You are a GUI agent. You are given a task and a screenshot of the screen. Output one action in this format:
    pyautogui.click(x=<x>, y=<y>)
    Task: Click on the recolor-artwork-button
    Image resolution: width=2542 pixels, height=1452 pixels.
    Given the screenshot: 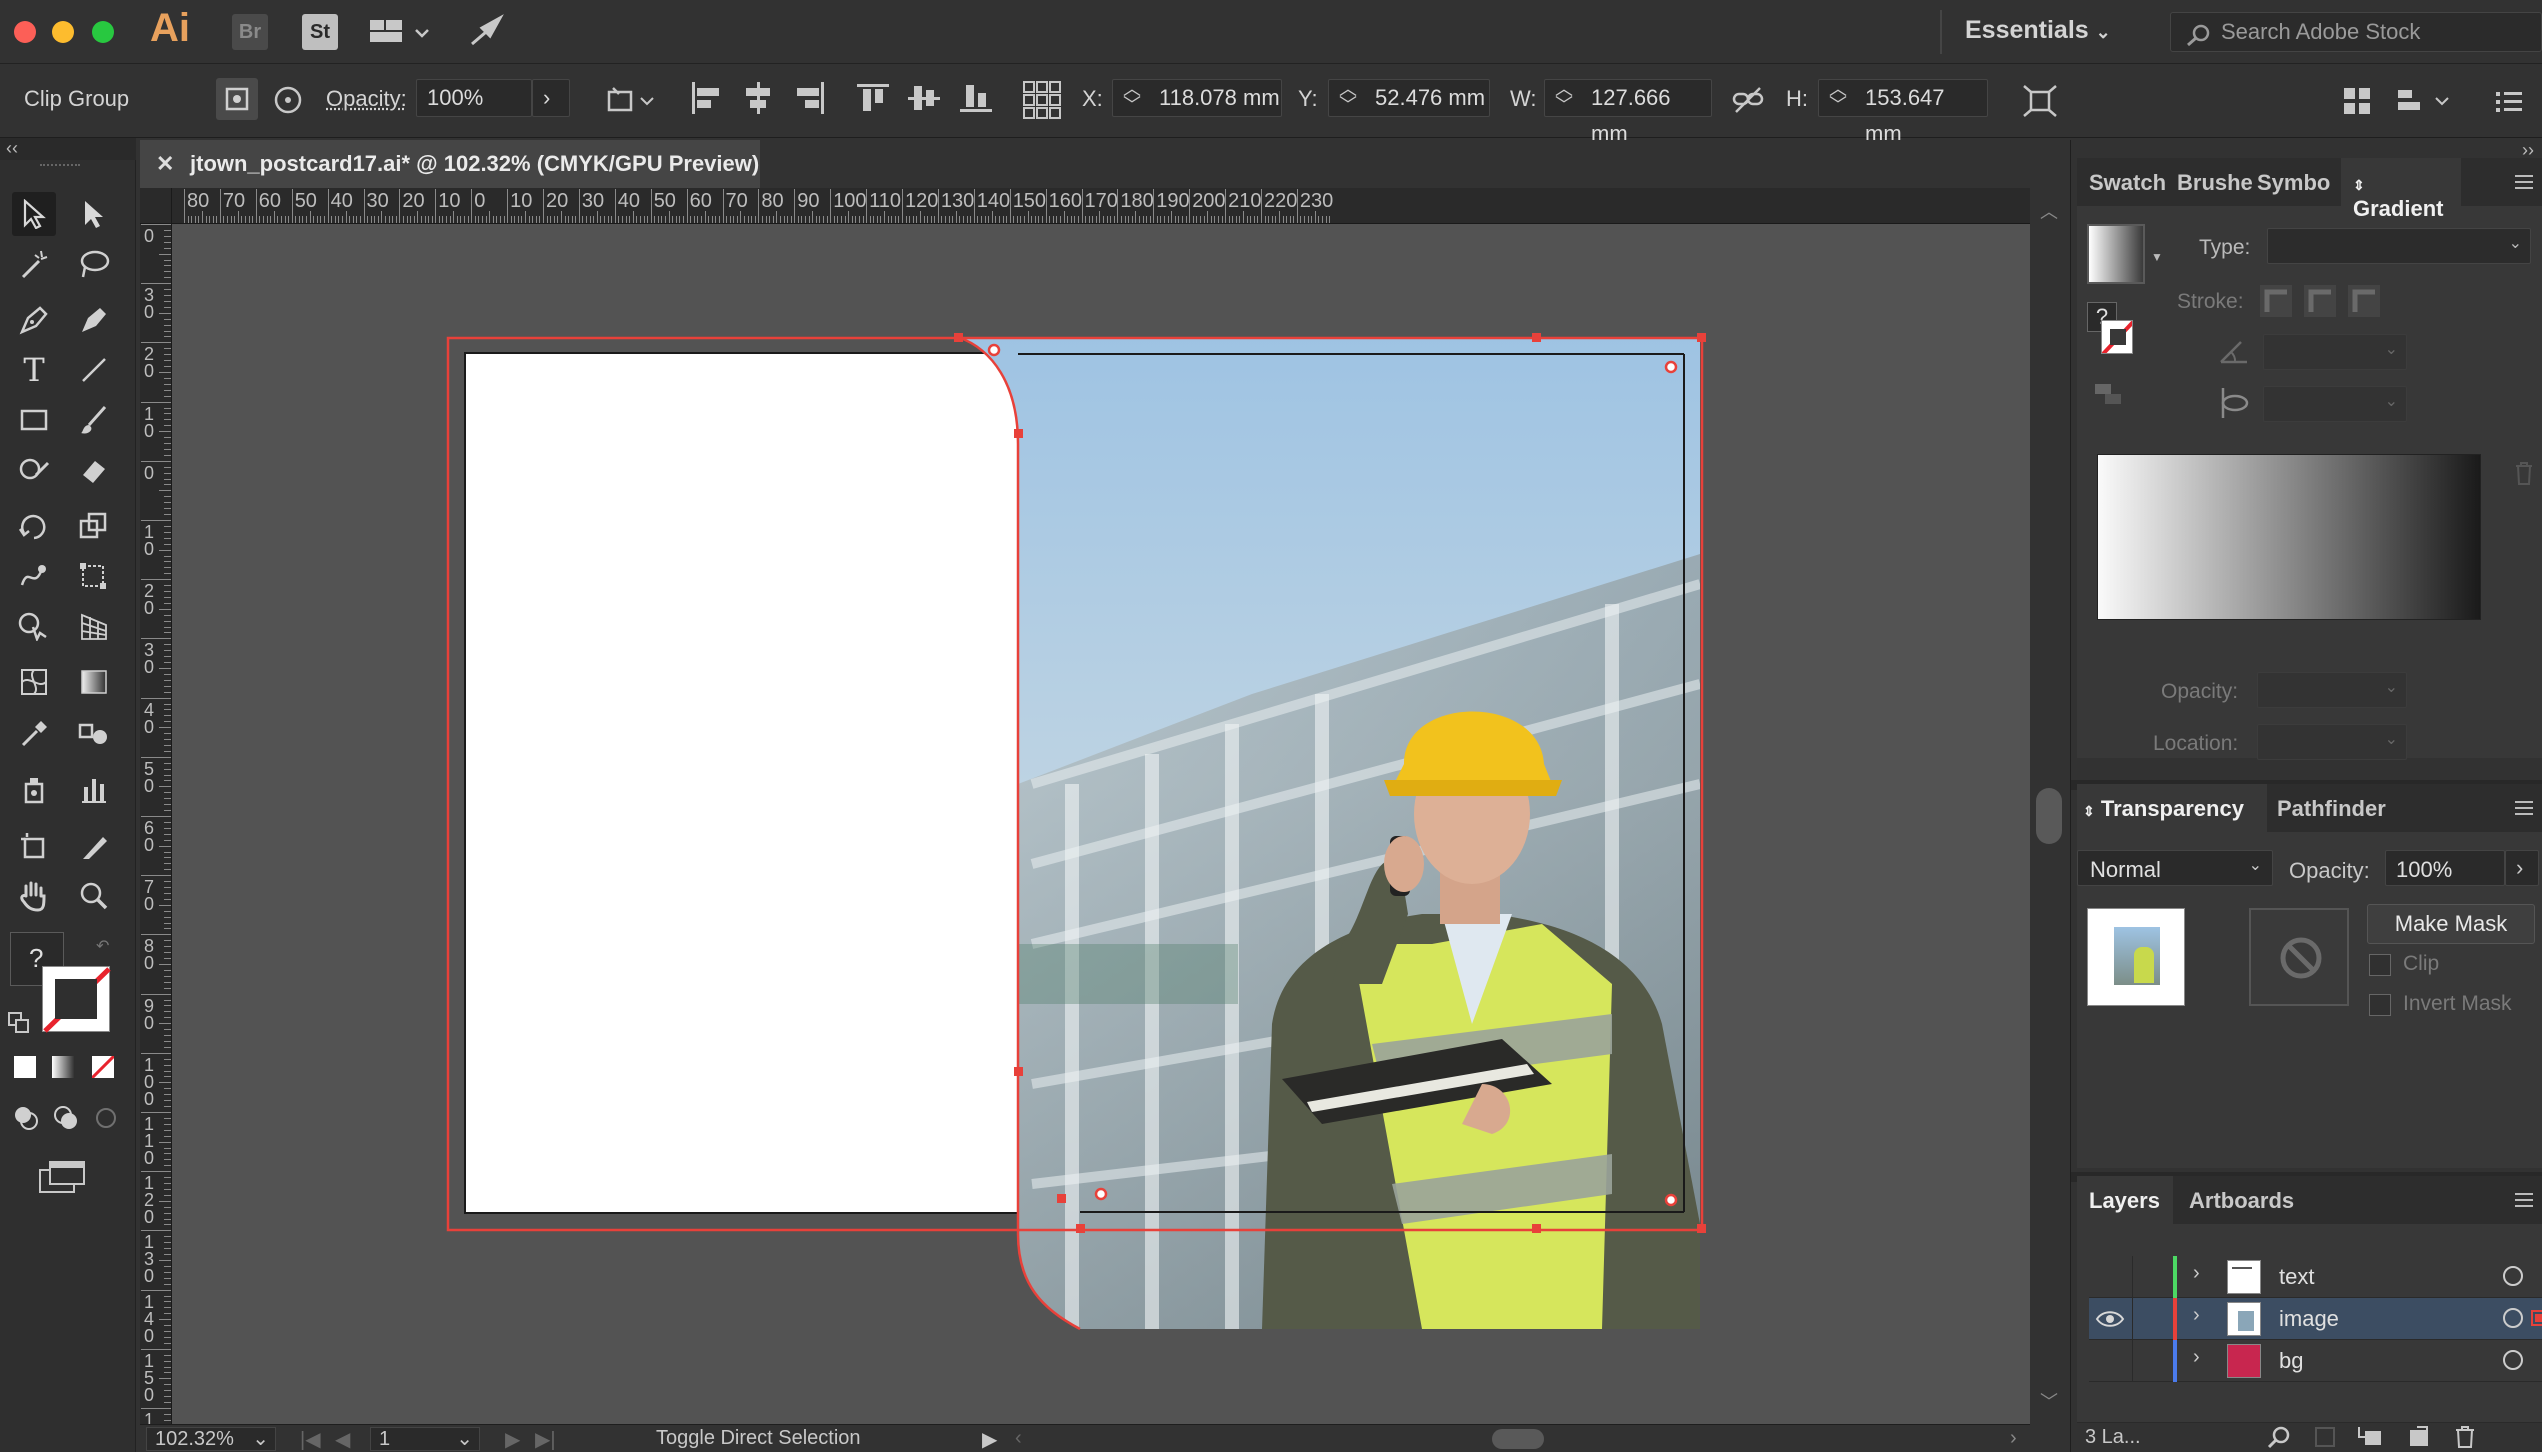 What is the action you would take?
    pyautogui.click(x=237, y=99)
    